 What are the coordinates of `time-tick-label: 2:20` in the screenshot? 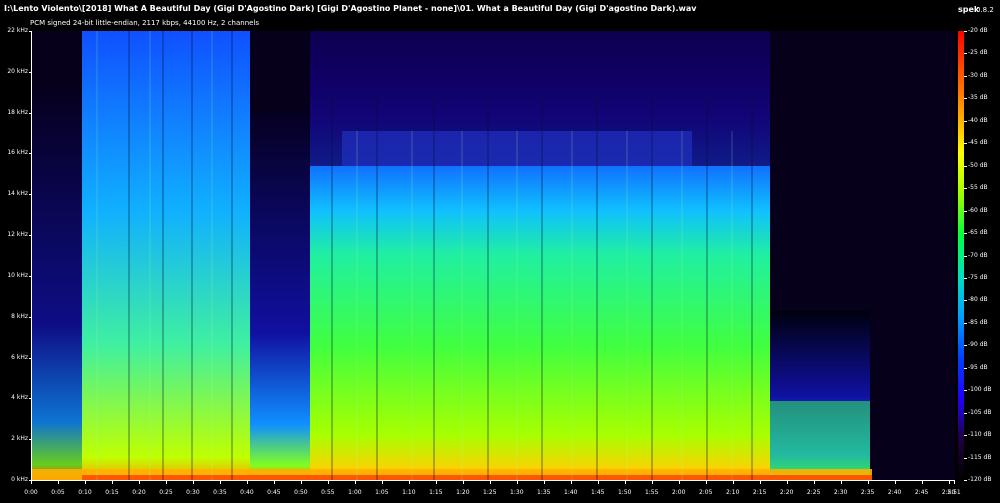 It's located at (786, 492).